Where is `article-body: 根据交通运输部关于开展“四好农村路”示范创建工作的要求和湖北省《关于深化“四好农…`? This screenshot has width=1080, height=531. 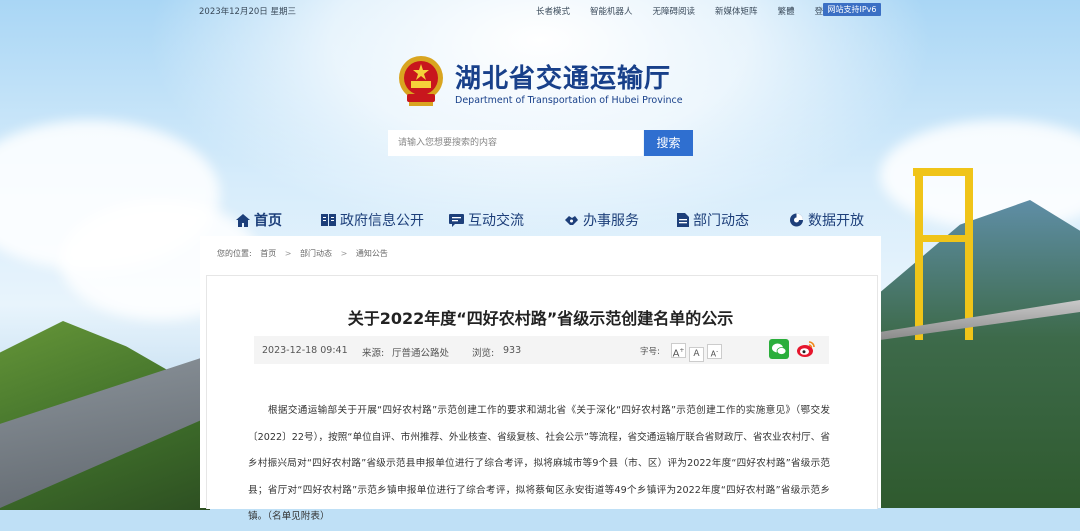
article-body: 根据交通运输部关于开展“四好农村路”示范创建工作的要求和湖北省《关于深化“四好农… is located at coordinates (539, 464).